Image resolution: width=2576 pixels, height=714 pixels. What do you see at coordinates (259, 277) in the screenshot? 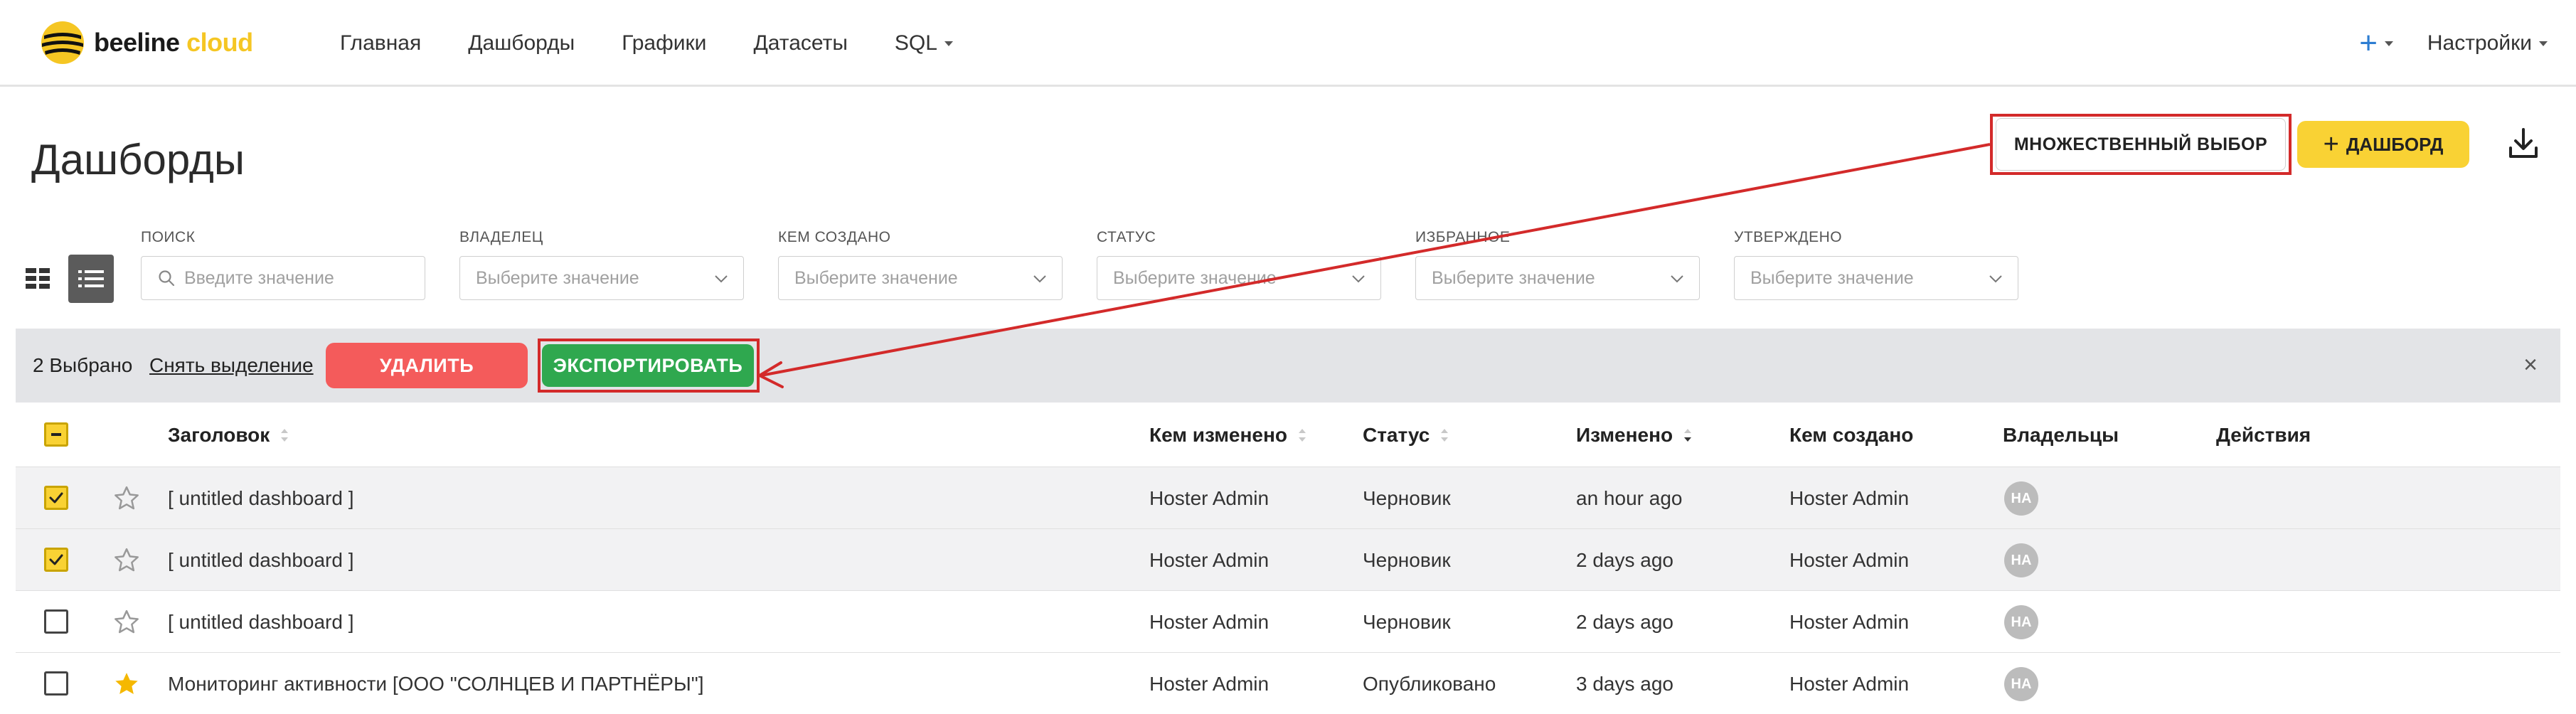
I see `search-placeholder: Введите значение` at bounding box center [259, 277].